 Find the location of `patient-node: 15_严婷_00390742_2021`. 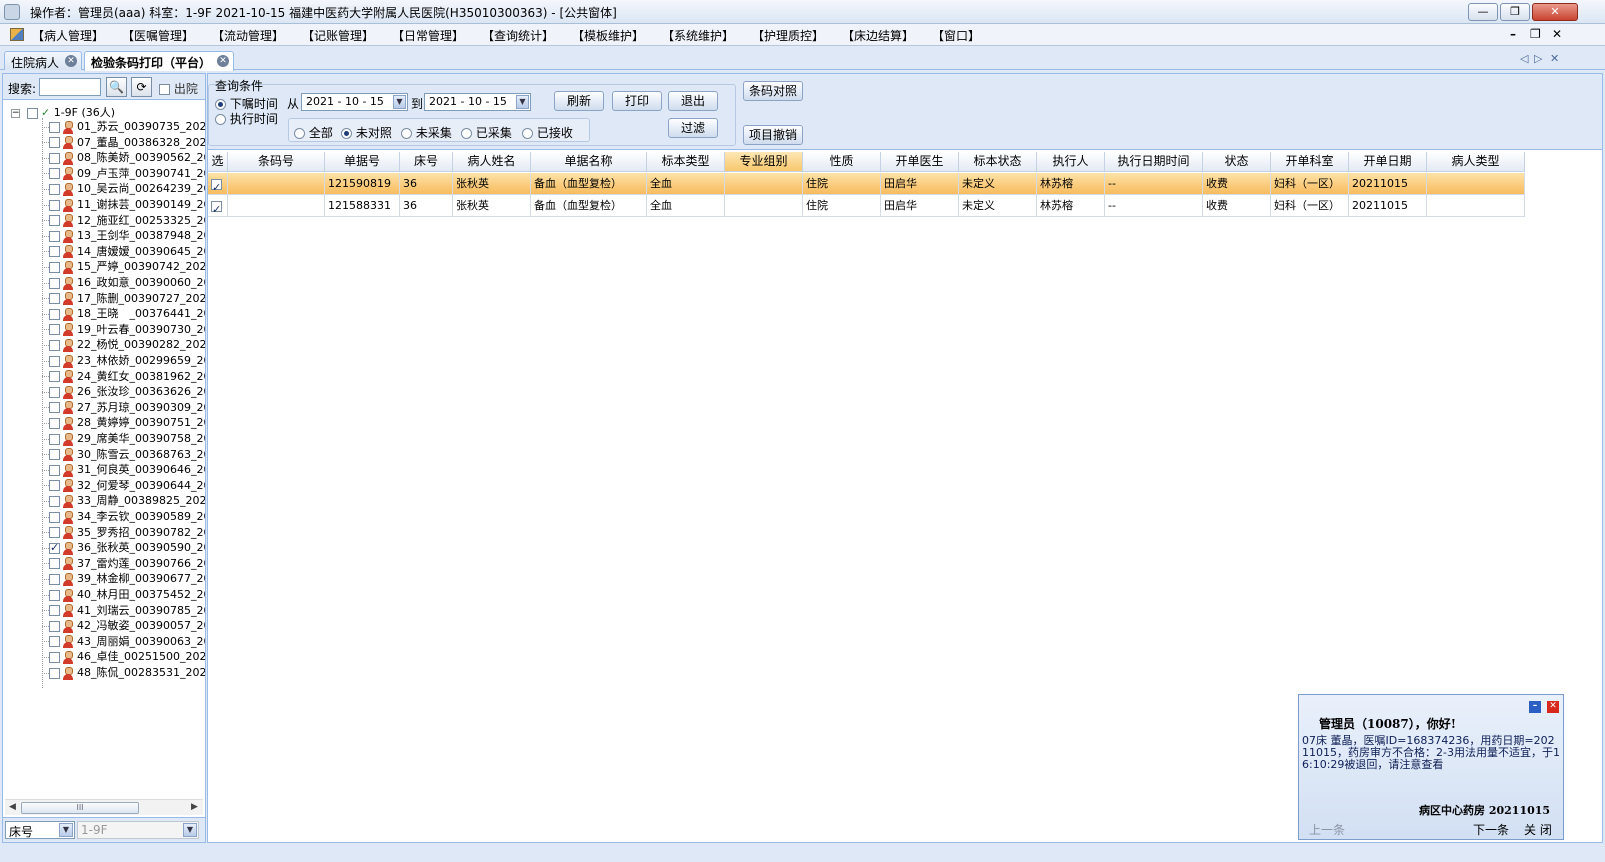

patient-node: 15_严婷_00390742_2021 is located at coordinates (123, 266).